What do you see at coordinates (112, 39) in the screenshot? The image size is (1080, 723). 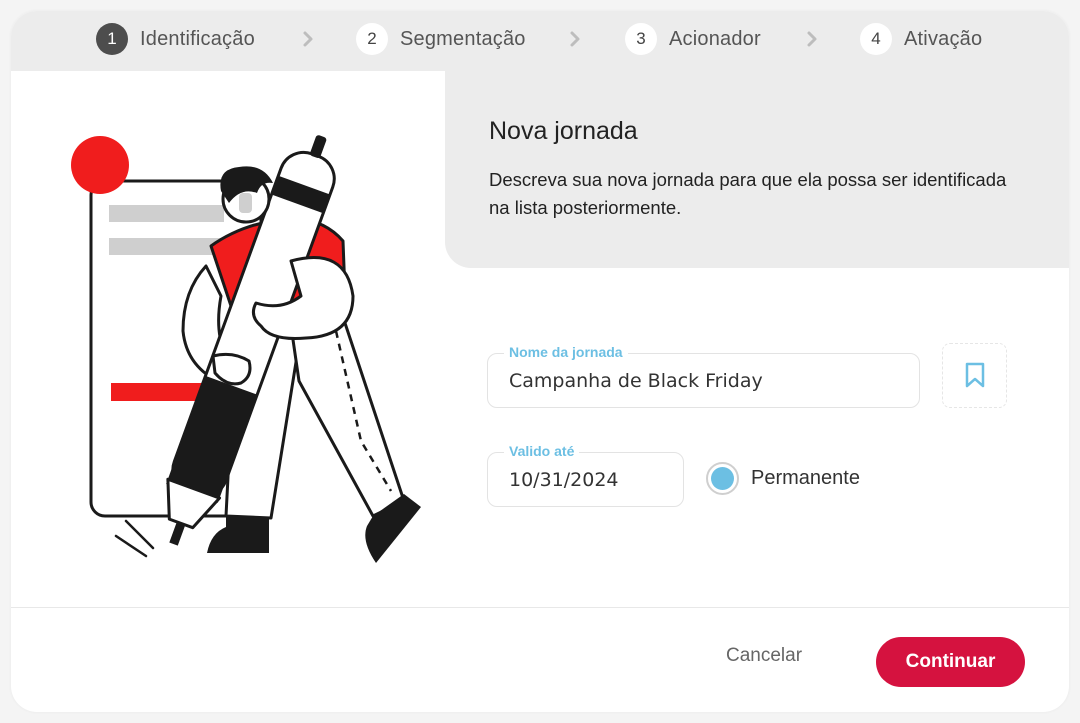 I see `step-number: 1` at bounding box center [112, 39].